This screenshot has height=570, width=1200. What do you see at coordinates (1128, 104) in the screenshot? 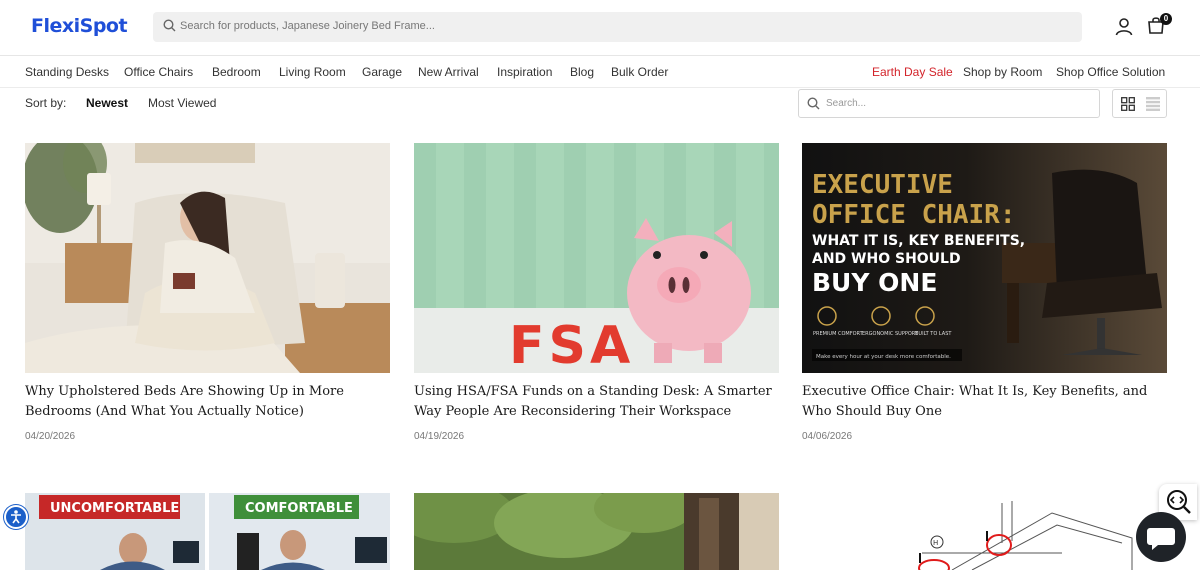
I see `grid-view-icon` at bounding box center [1128, 104].